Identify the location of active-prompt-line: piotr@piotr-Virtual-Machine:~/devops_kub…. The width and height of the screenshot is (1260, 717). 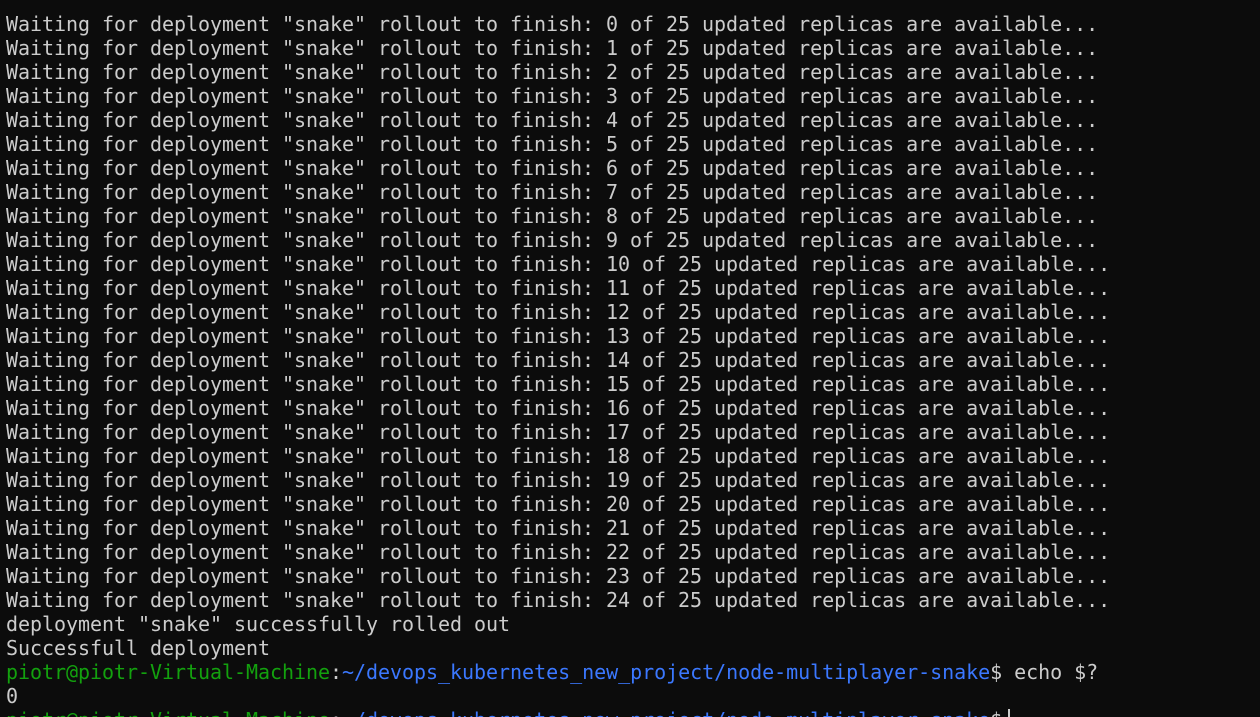
(633, 712).